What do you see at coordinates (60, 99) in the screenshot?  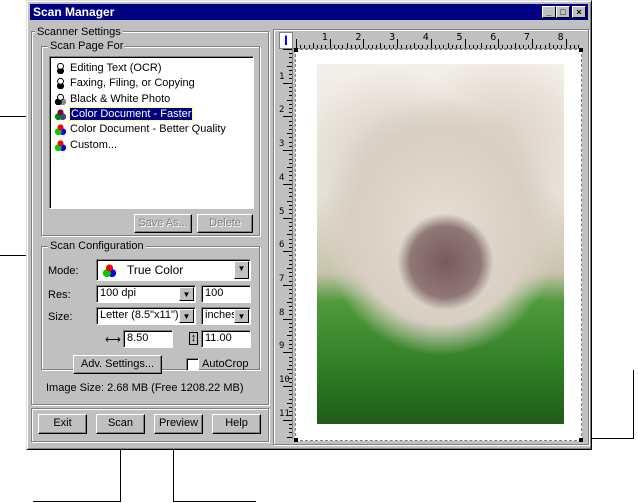 I see `grayscale-icon` at bounding box center [60, 99].